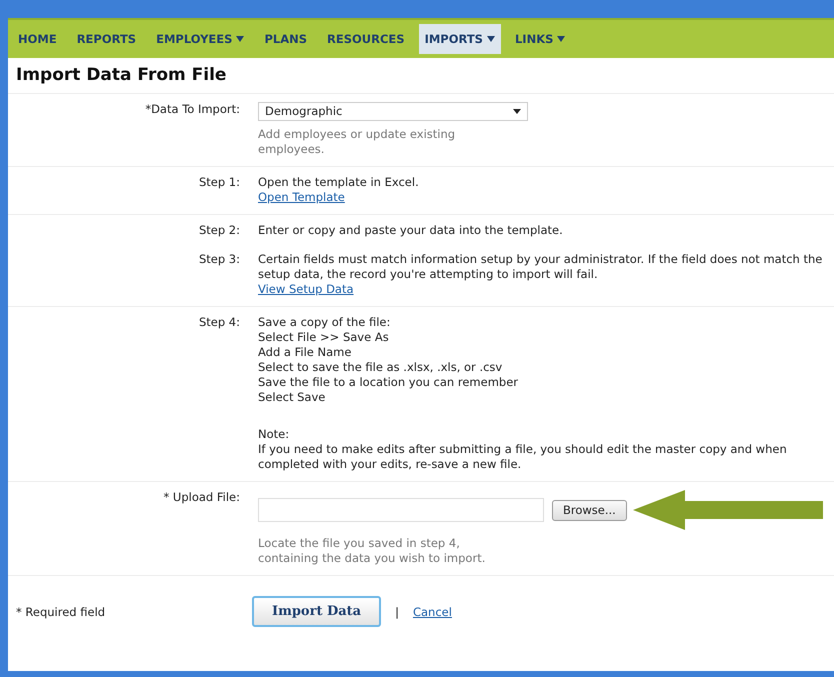 The height and width of the screenshot is (677, 834). I want to click on instruction-text: If you need to make edits after submitting a file, you should edit the master copy and when completed with your edits, re-save a new file., so click(523, 457).